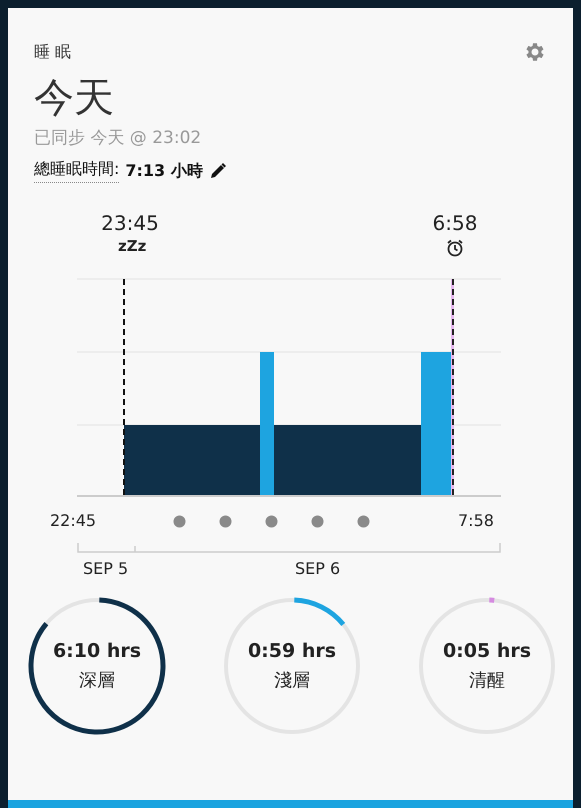  I want to click on section-title: 睡 眠, so click(53, 52).